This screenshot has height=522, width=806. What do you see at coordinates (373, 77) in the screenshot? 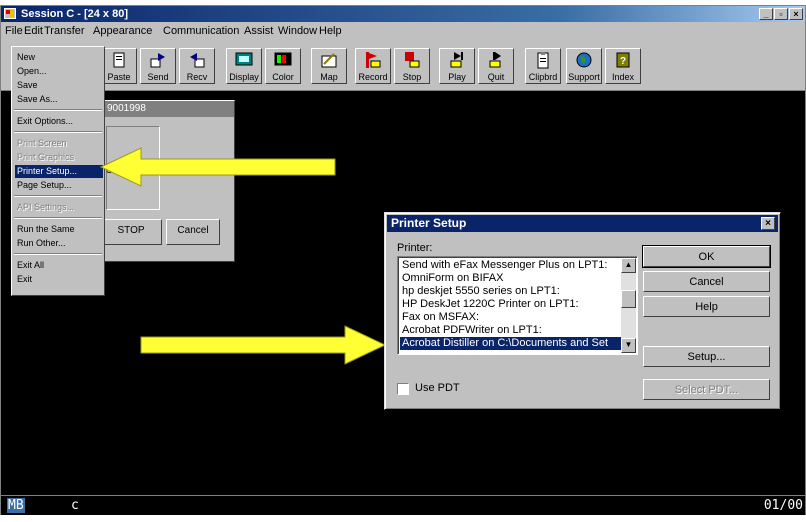
I see `toolbar-label: Record` at bounding box center [373, 77].